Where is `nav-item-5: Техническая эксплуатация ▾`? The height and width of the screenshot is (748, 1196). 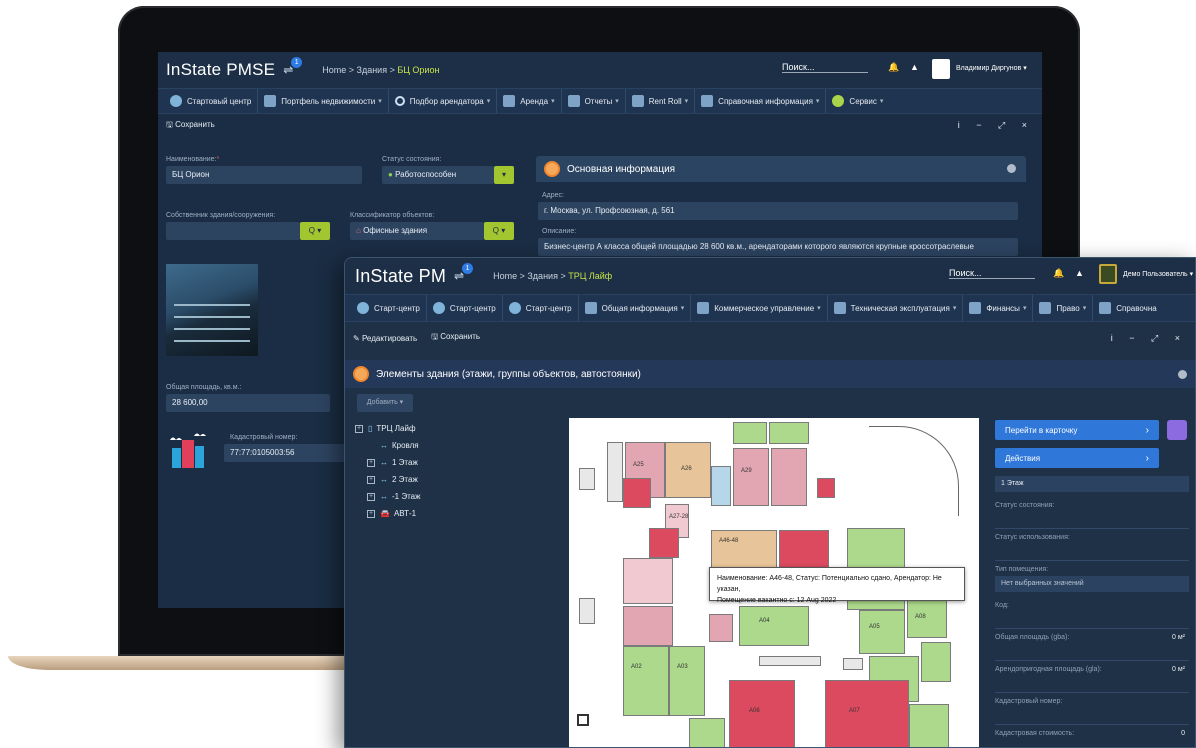 nav-item-5: Техническая эксплуатация ▾ is located at coordinates (896, 308).